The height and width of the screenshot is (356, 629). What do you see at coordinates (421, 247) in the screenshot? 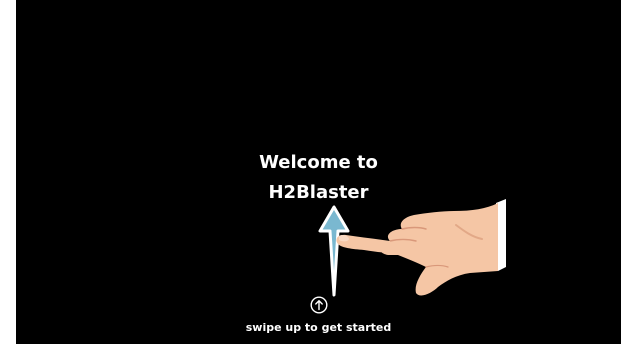
I see `pointing-hand-icon` at bounding box center [421, 247].